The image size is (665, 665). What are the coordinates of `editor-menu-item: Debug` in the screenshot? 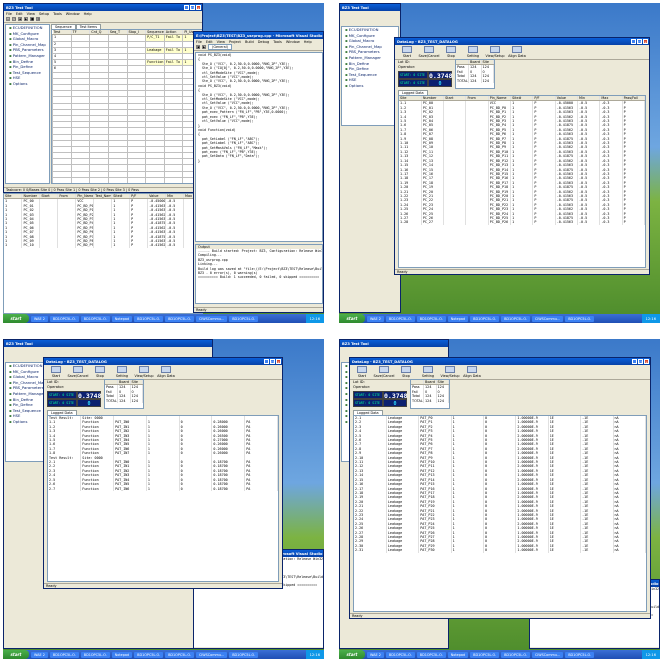 It's located at (264, 42).